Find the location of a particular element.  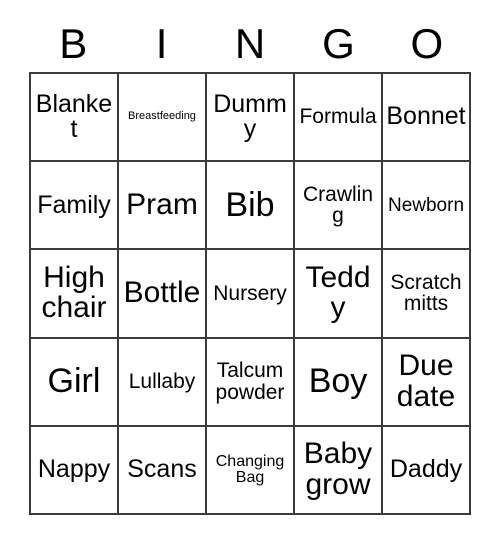

bingo-cell-label: Boy is located at coordinates (338, 381).